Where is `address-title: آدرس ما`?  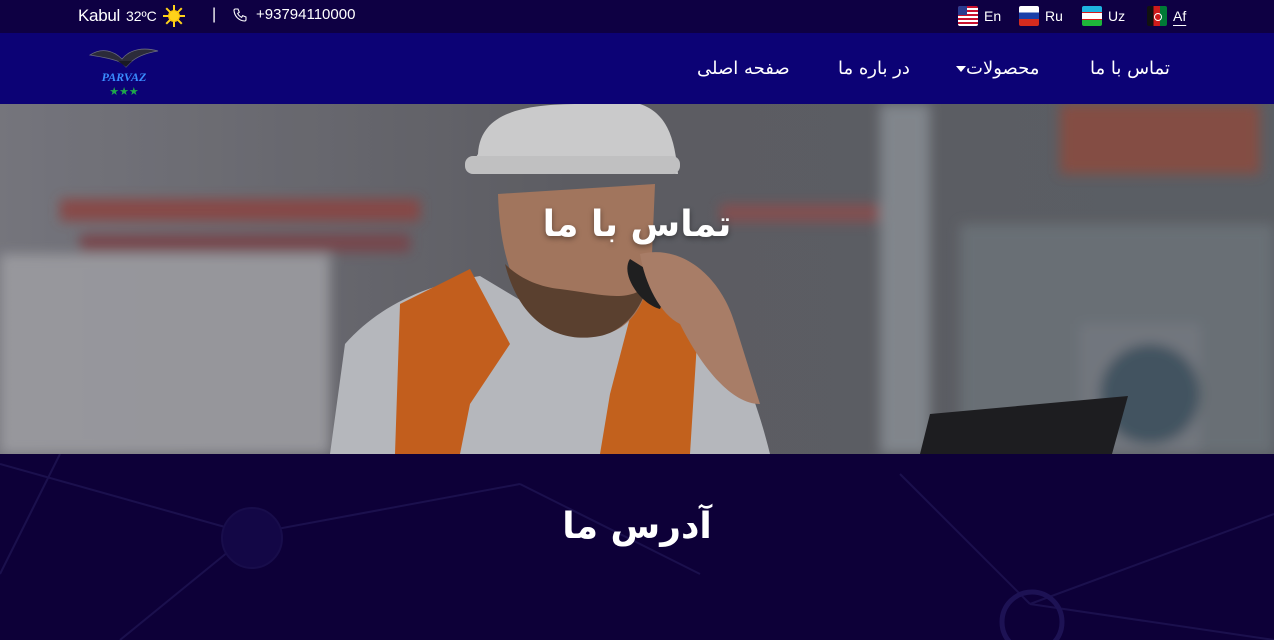
address-title: آدرس ما is located at coordinates (637, 526).